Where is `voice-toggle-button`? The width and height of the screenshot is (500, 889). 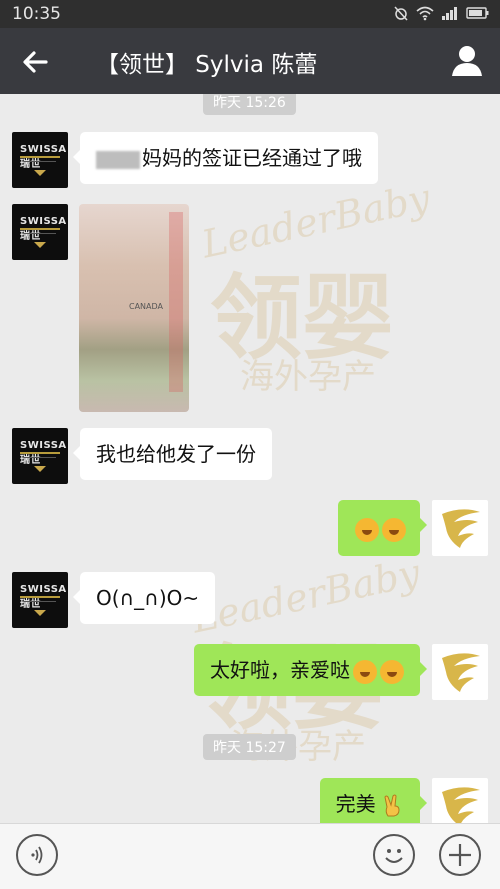
voice-toggle-button is located at coordinates (37, 855).